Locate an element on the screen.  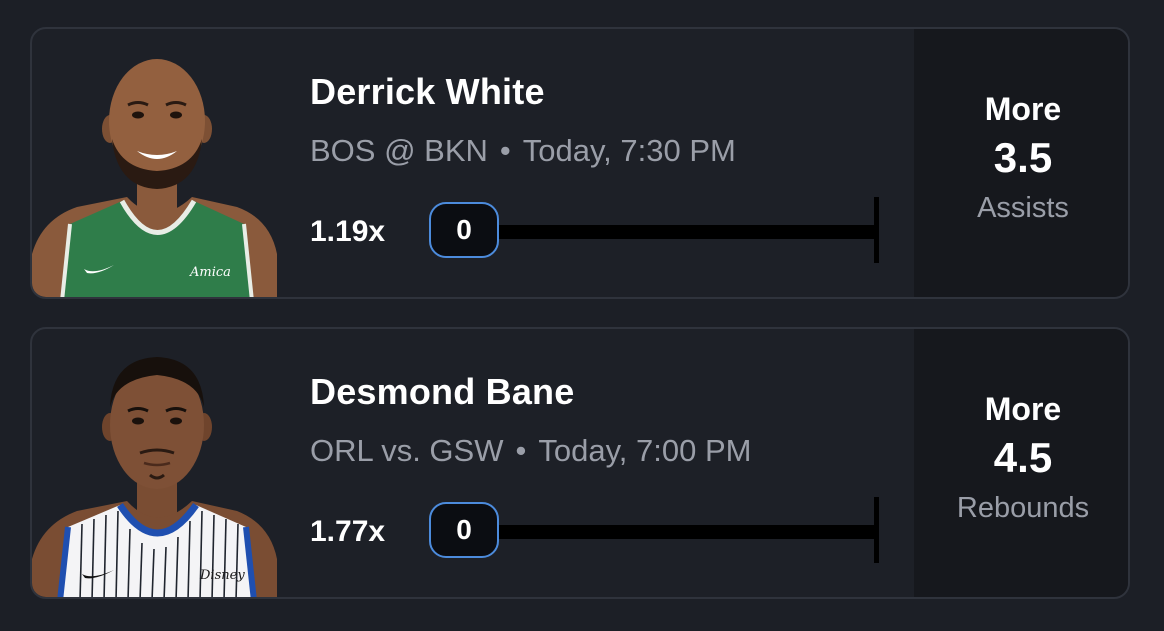
payout-multiplier: 1.19x is located at coordinates (348, 231).